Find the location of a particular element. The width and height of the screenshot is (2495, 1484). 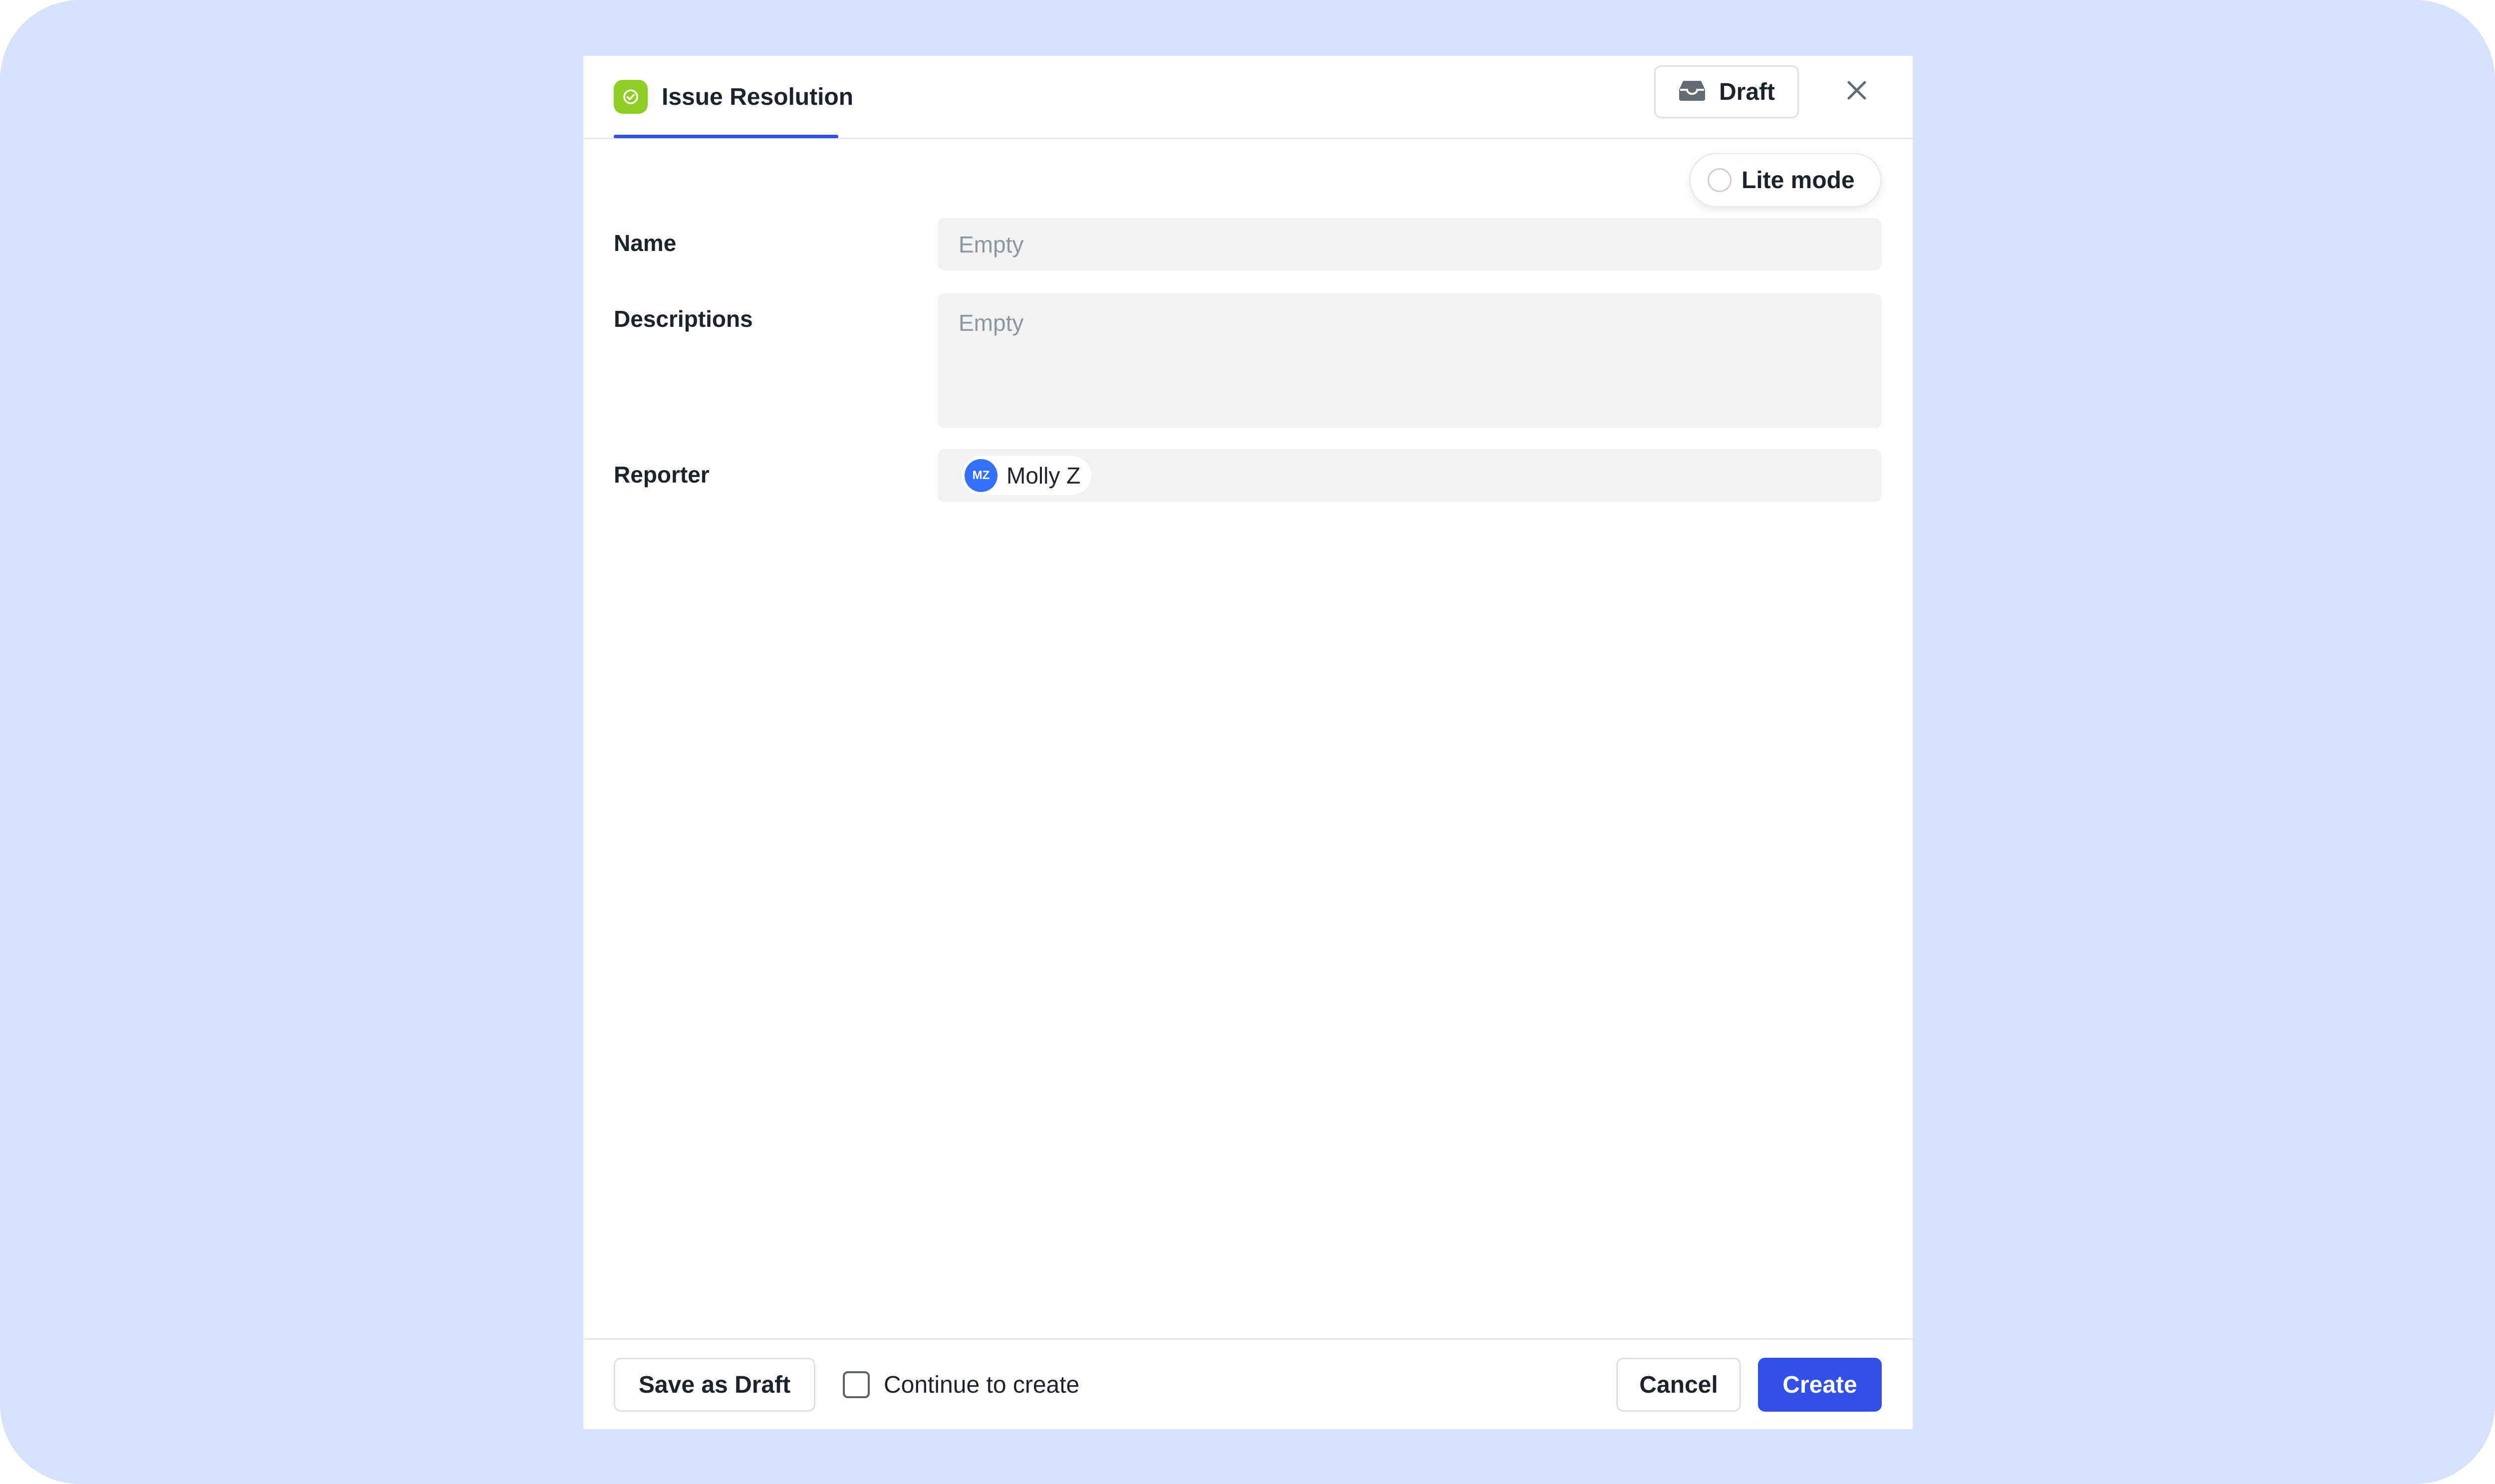

close-icon is located at coordinates (1857, 91).